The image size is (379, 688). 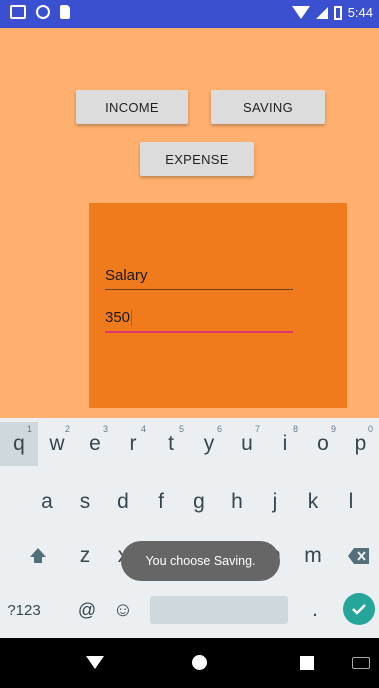 I want to click on toast-message: You choose Saving., so click(x=200, y=561).